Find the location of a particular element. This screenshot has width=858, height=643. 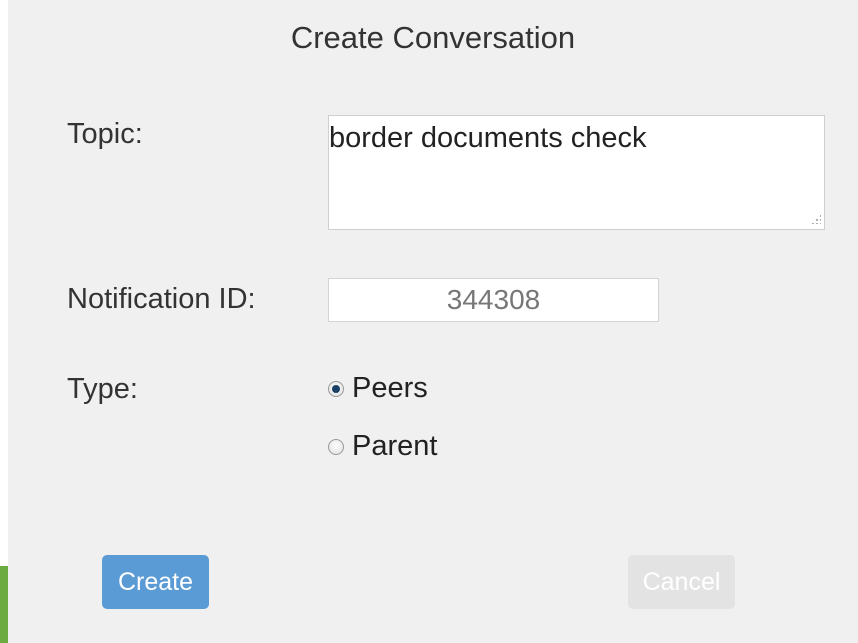

create-button: Create is located at coordinates (155, 582).